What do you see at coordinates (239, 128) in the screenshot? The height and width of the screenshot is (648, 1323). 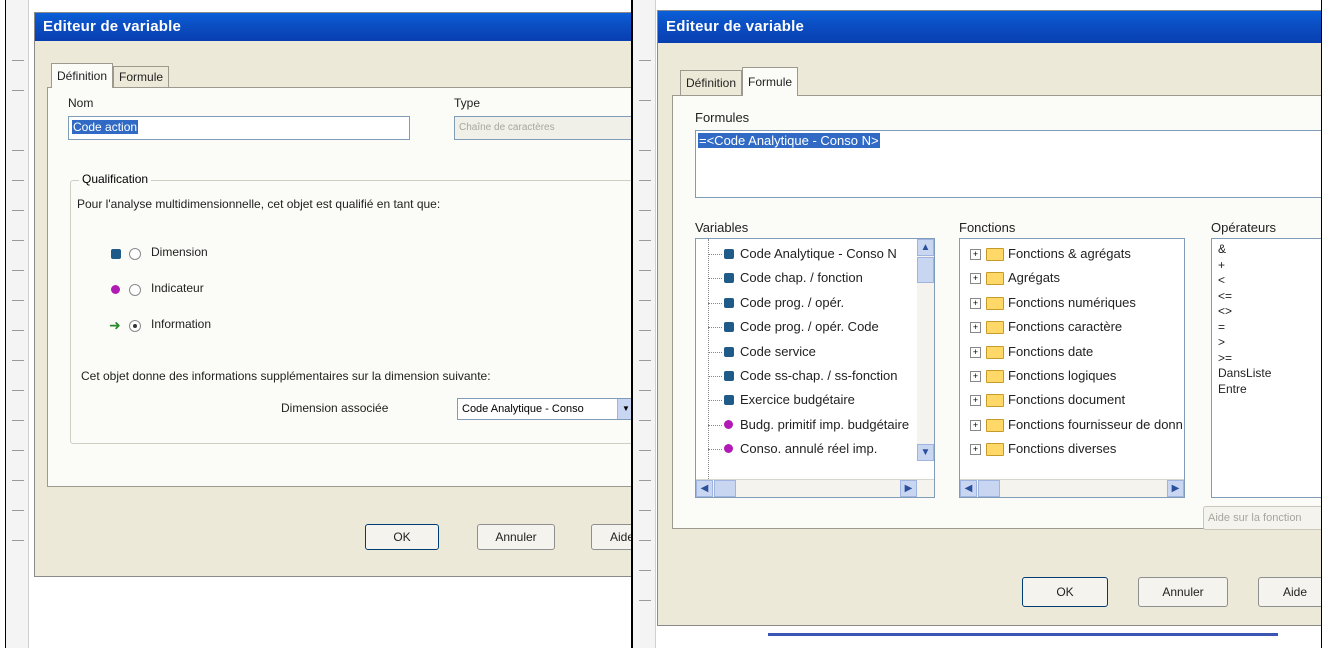 I see `name-field: Code action` at bounding box center [239, 128].